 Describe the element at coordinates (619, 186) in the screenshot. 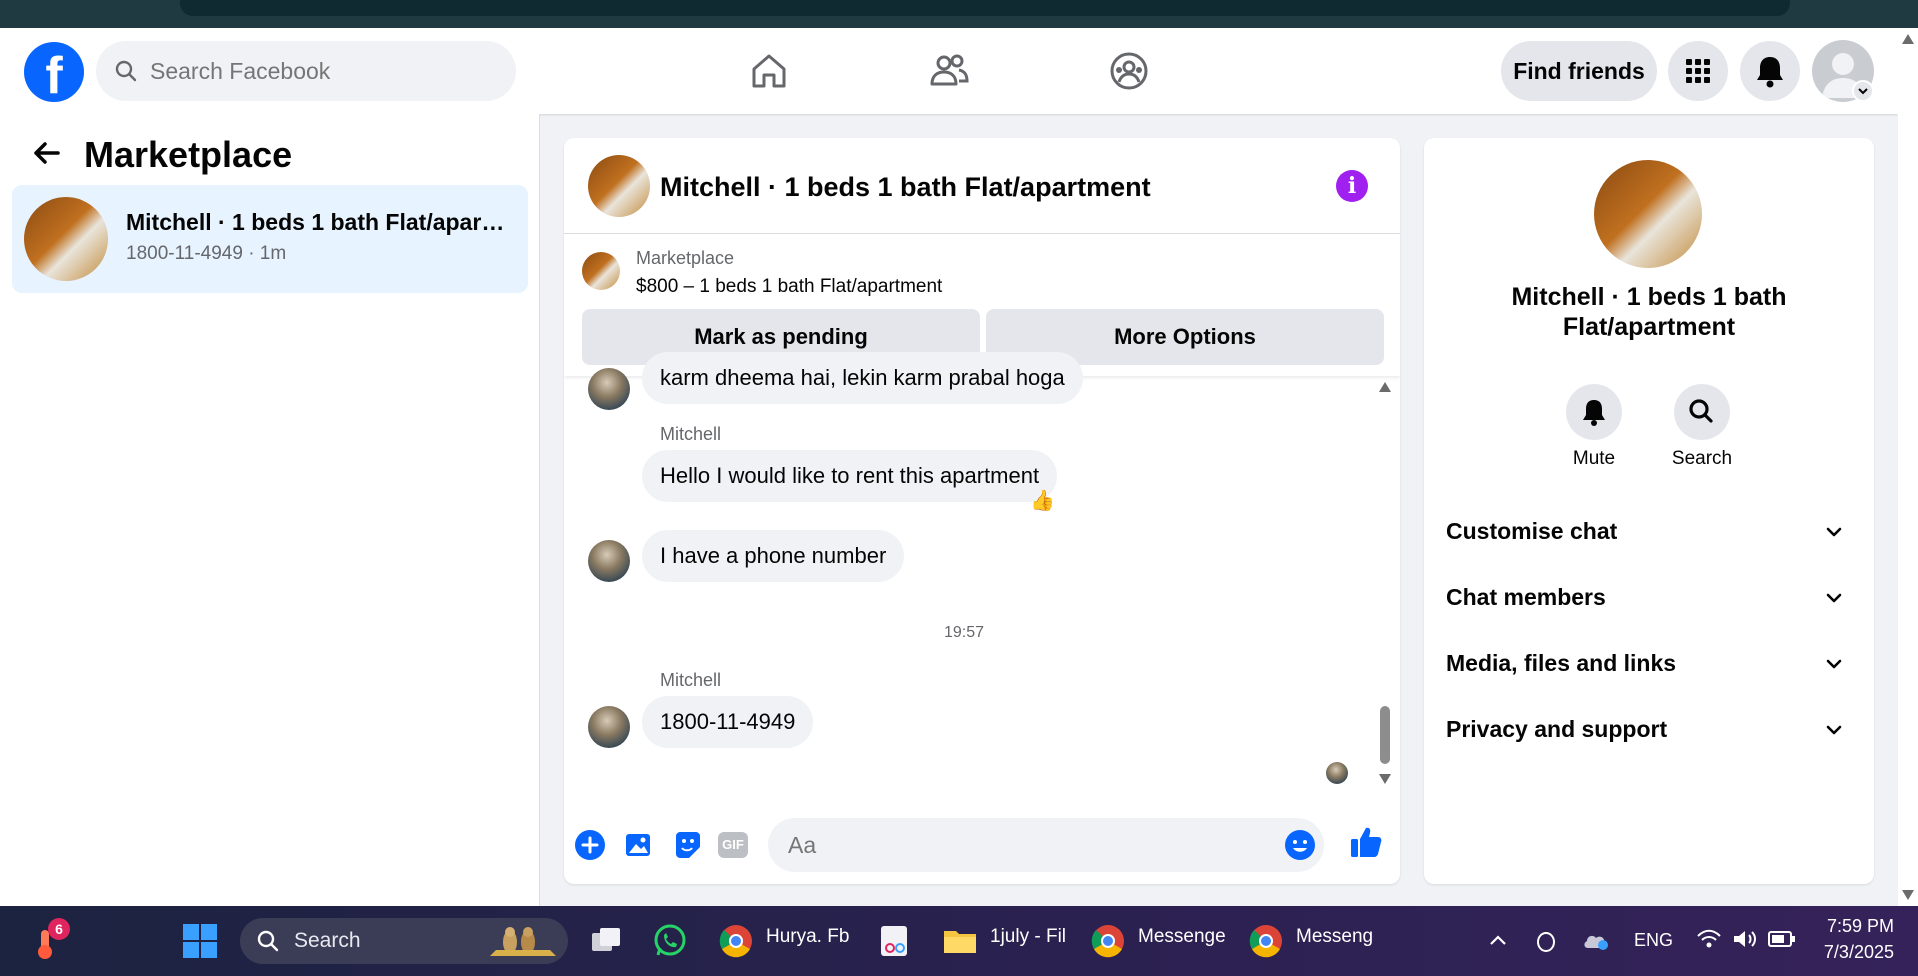

I see `chat-avatar` at that location.